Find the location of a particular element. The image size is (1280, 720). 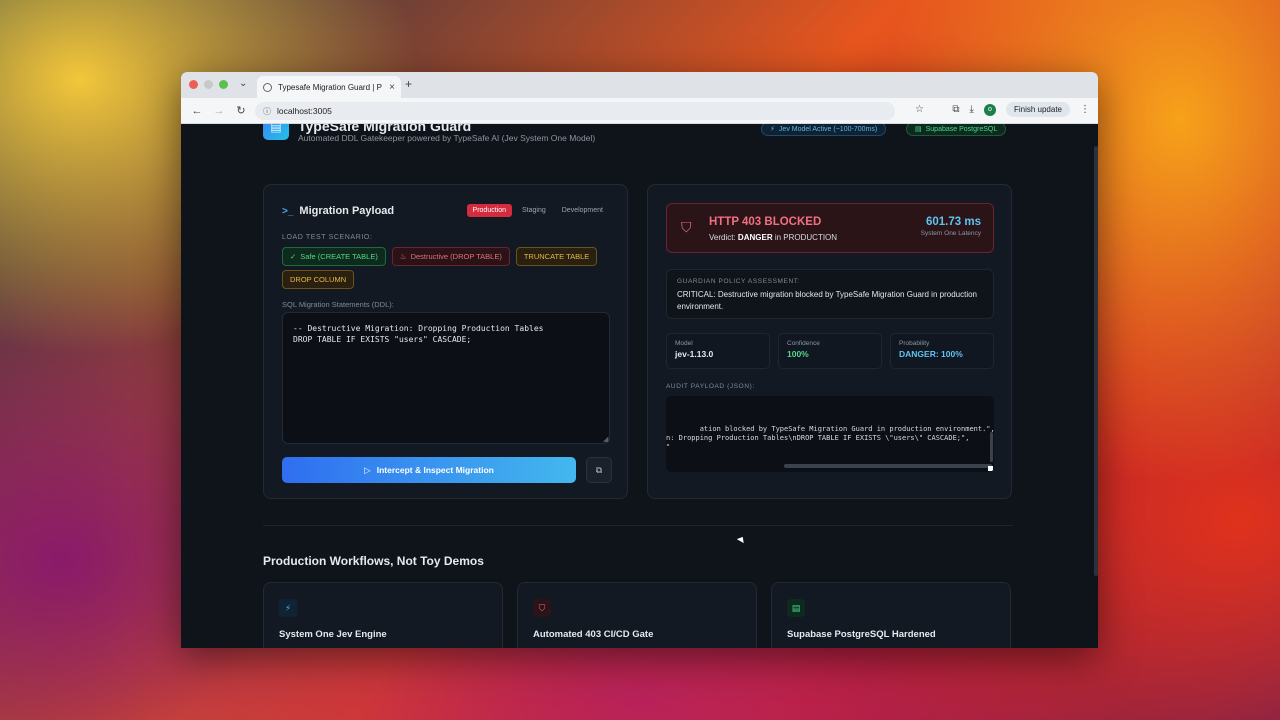

confidence-label: Confidence is located at coordinates (803, 343).